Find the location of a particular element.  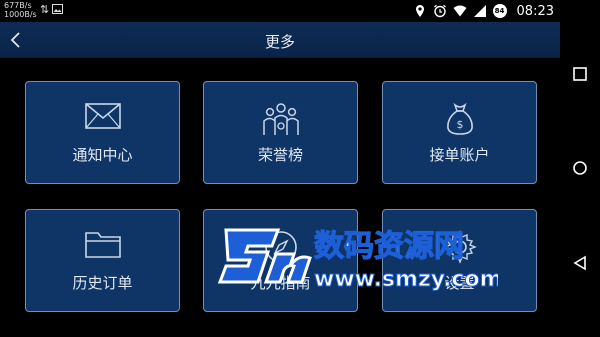

tile-honor-roll: 荣誉榜 is located at coordinates (280, 132).